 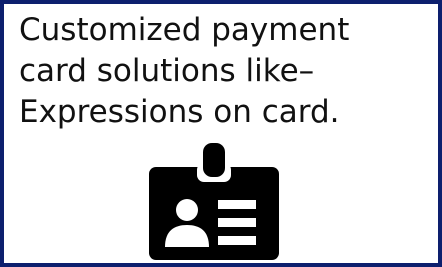 What do you see at coordinates (179, 112) in the screenshot?
I see `caption-line-3: Expressions on card.` at bounding box center [179, 112].